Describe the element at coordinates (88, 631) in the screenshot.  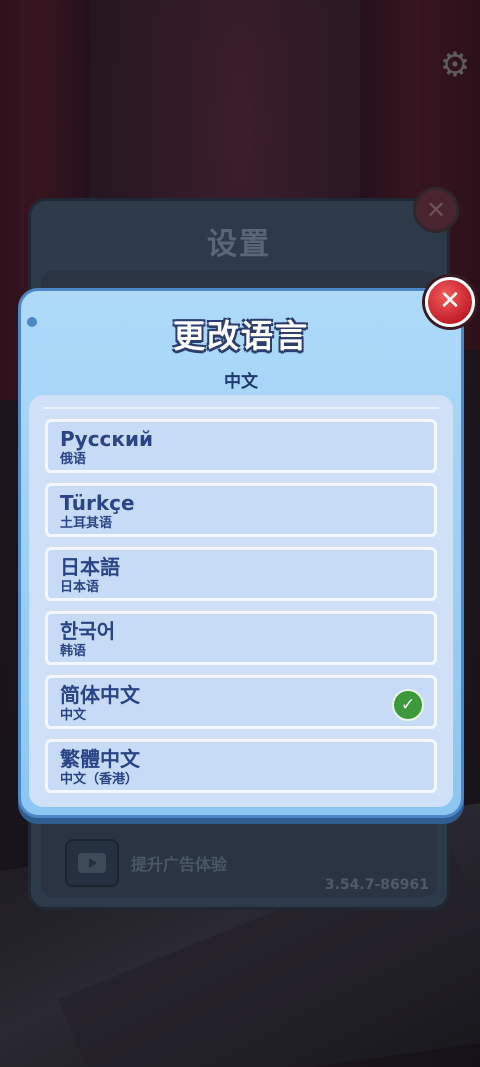
I see `language-native-name: 한국어` at that location.